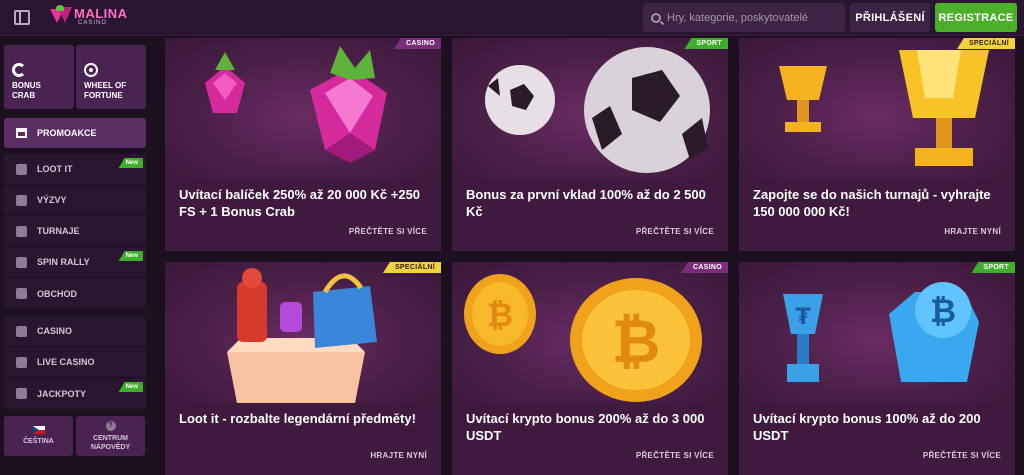 Image resolution: width=1024 pixels, height=475 pixels. I want to click on logo: MALINA CASINO, so click(89, 16).